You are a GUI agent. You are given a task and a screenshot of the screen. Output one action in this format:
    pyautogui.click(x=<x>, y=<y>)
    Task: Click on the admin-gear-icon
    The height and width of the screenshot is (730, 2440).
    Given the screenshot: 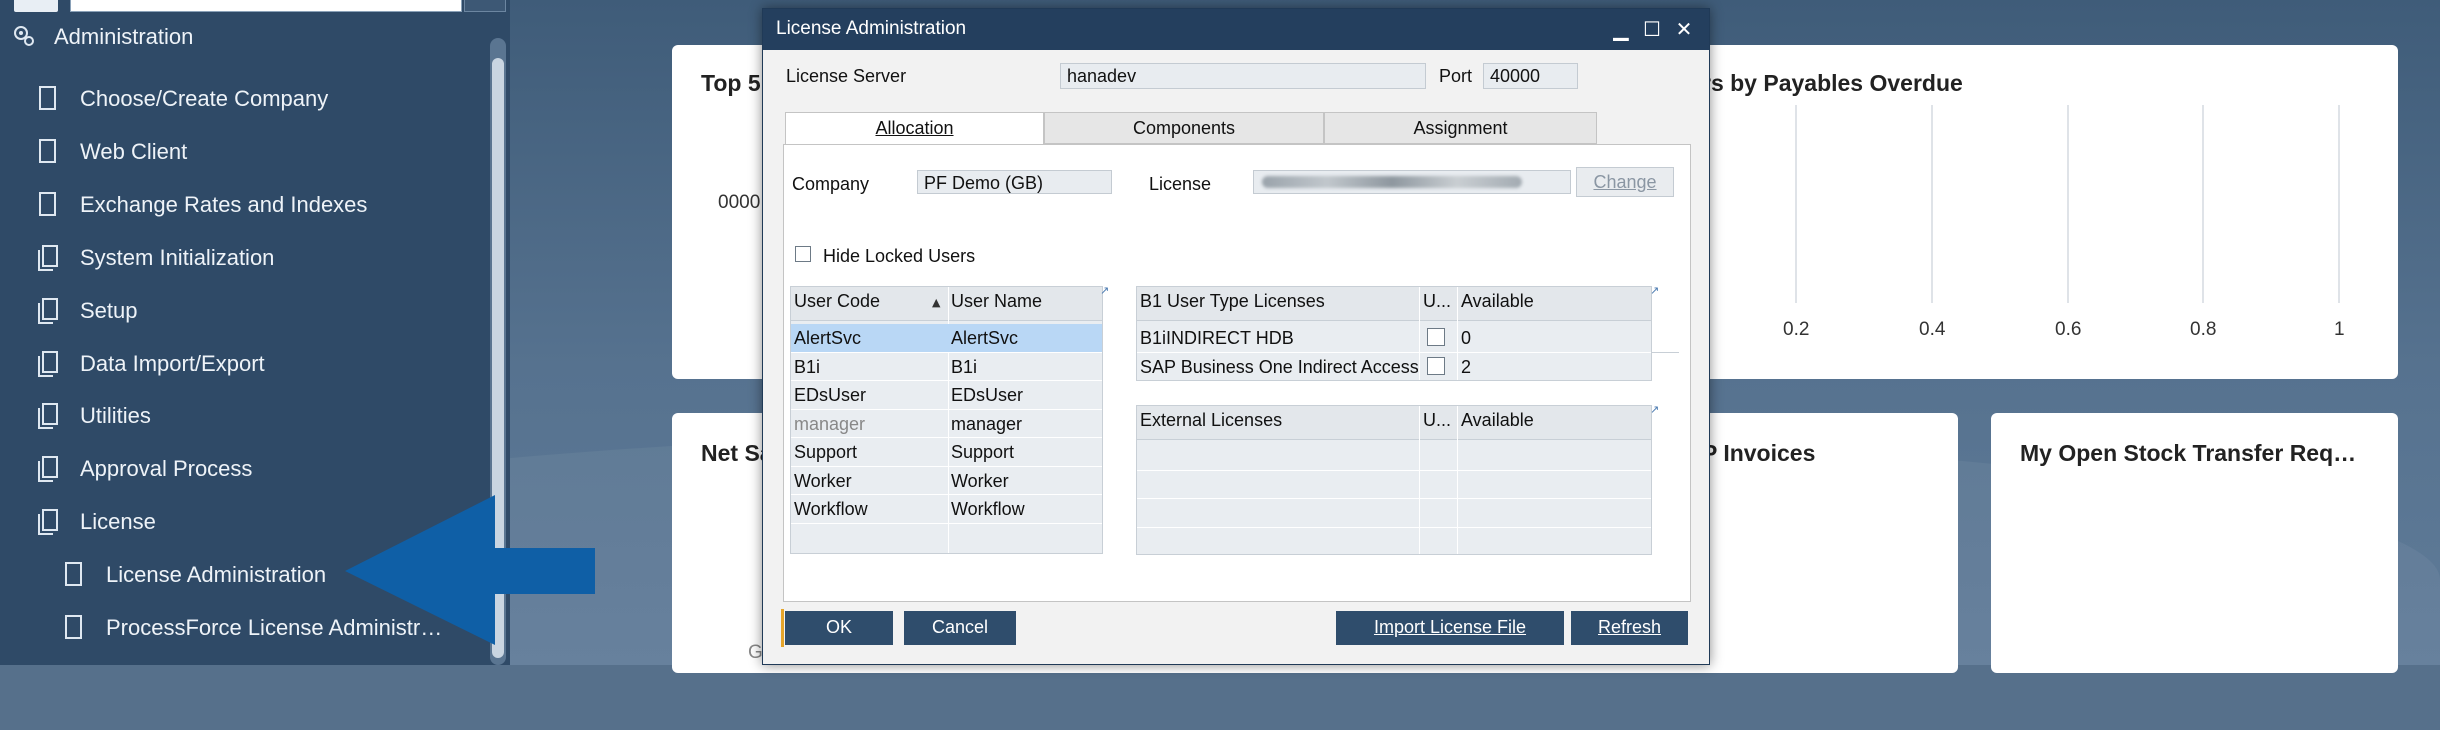 What is the action you would take?
    pyautogui.click(x=24, y=36)
    